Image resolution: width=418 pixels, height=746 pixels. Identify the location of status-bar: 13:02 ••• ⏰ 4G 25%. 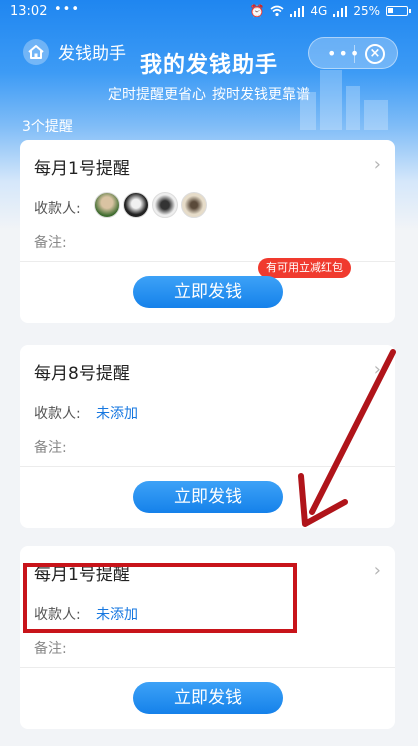
(209, 12).